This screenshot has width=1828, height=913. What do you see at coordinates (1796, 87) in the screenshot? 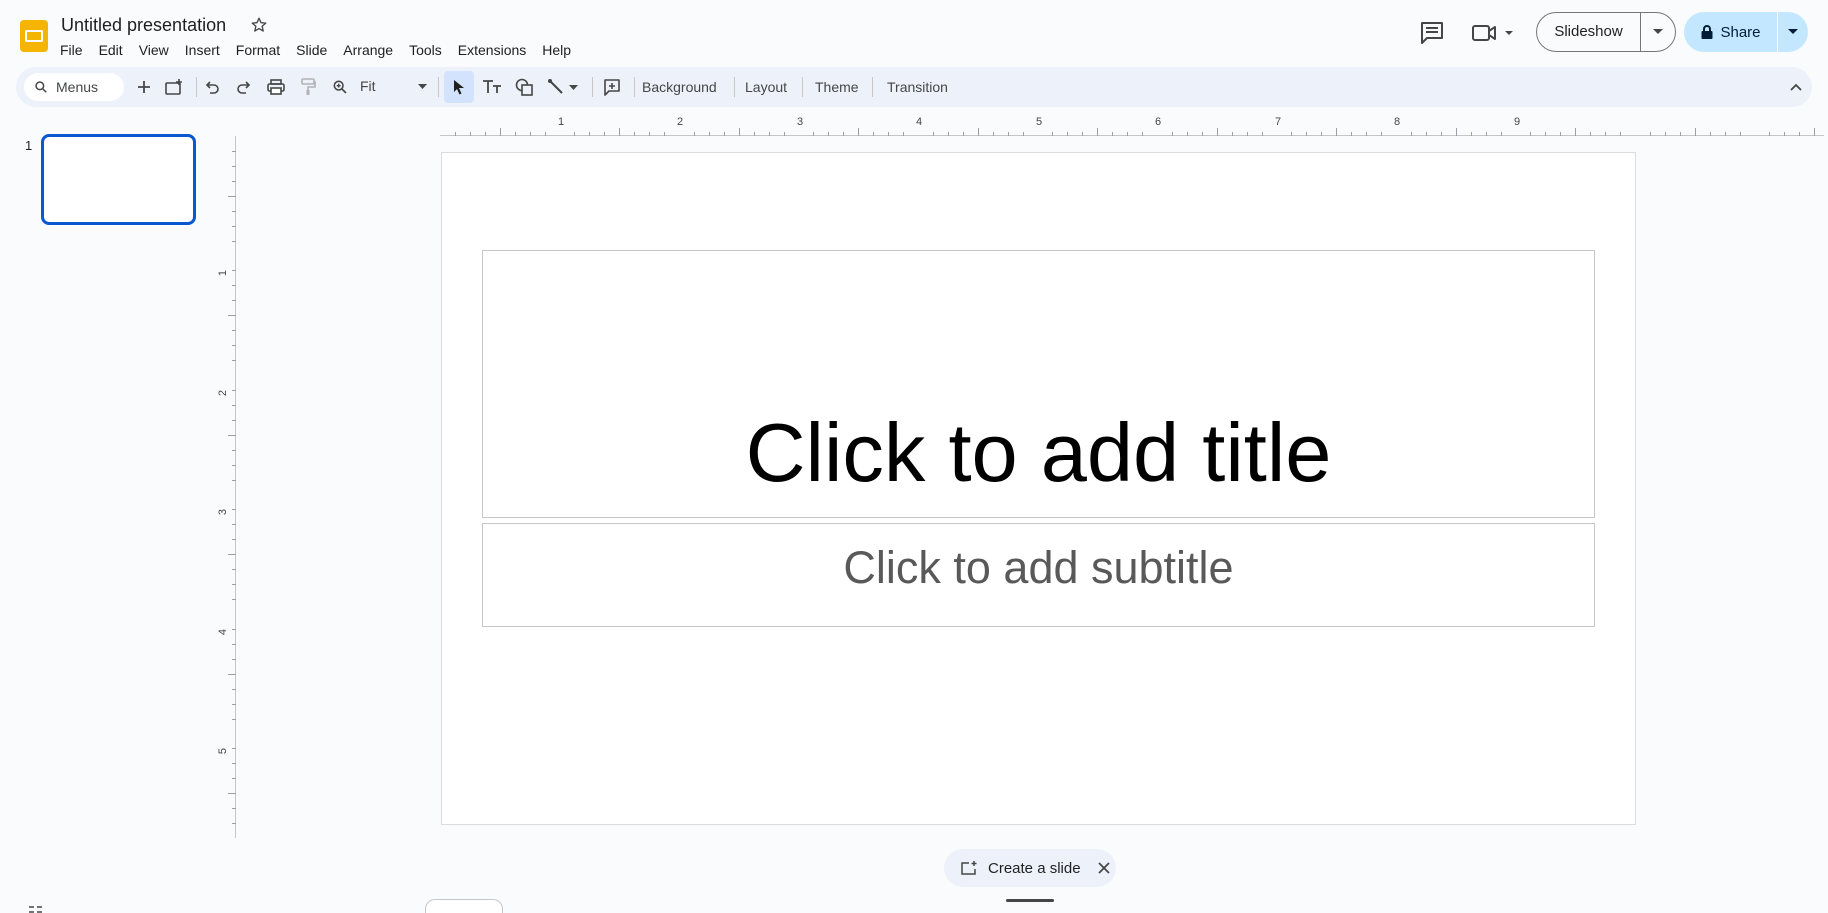
I see `collapse-toolbar-chevron-up-icon` at bounding box center [1796, 87].